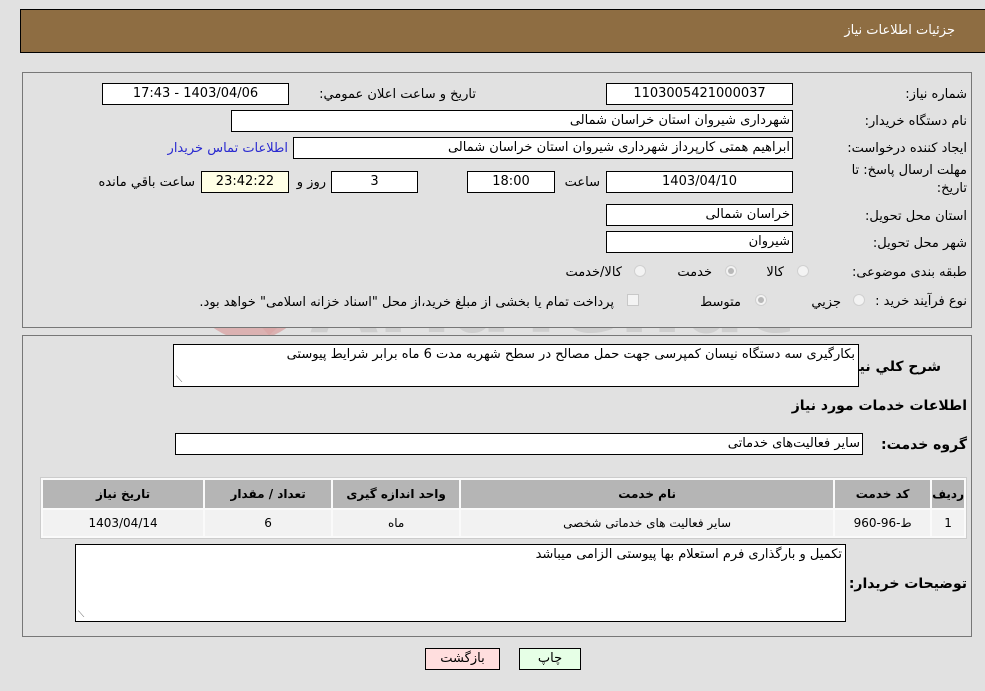 This screenshot has width=985, height=691. What do you see at coordinates (396, 523) in the screenshot?
I see `cell-unit: ماه` at bounding box center [396, 523].